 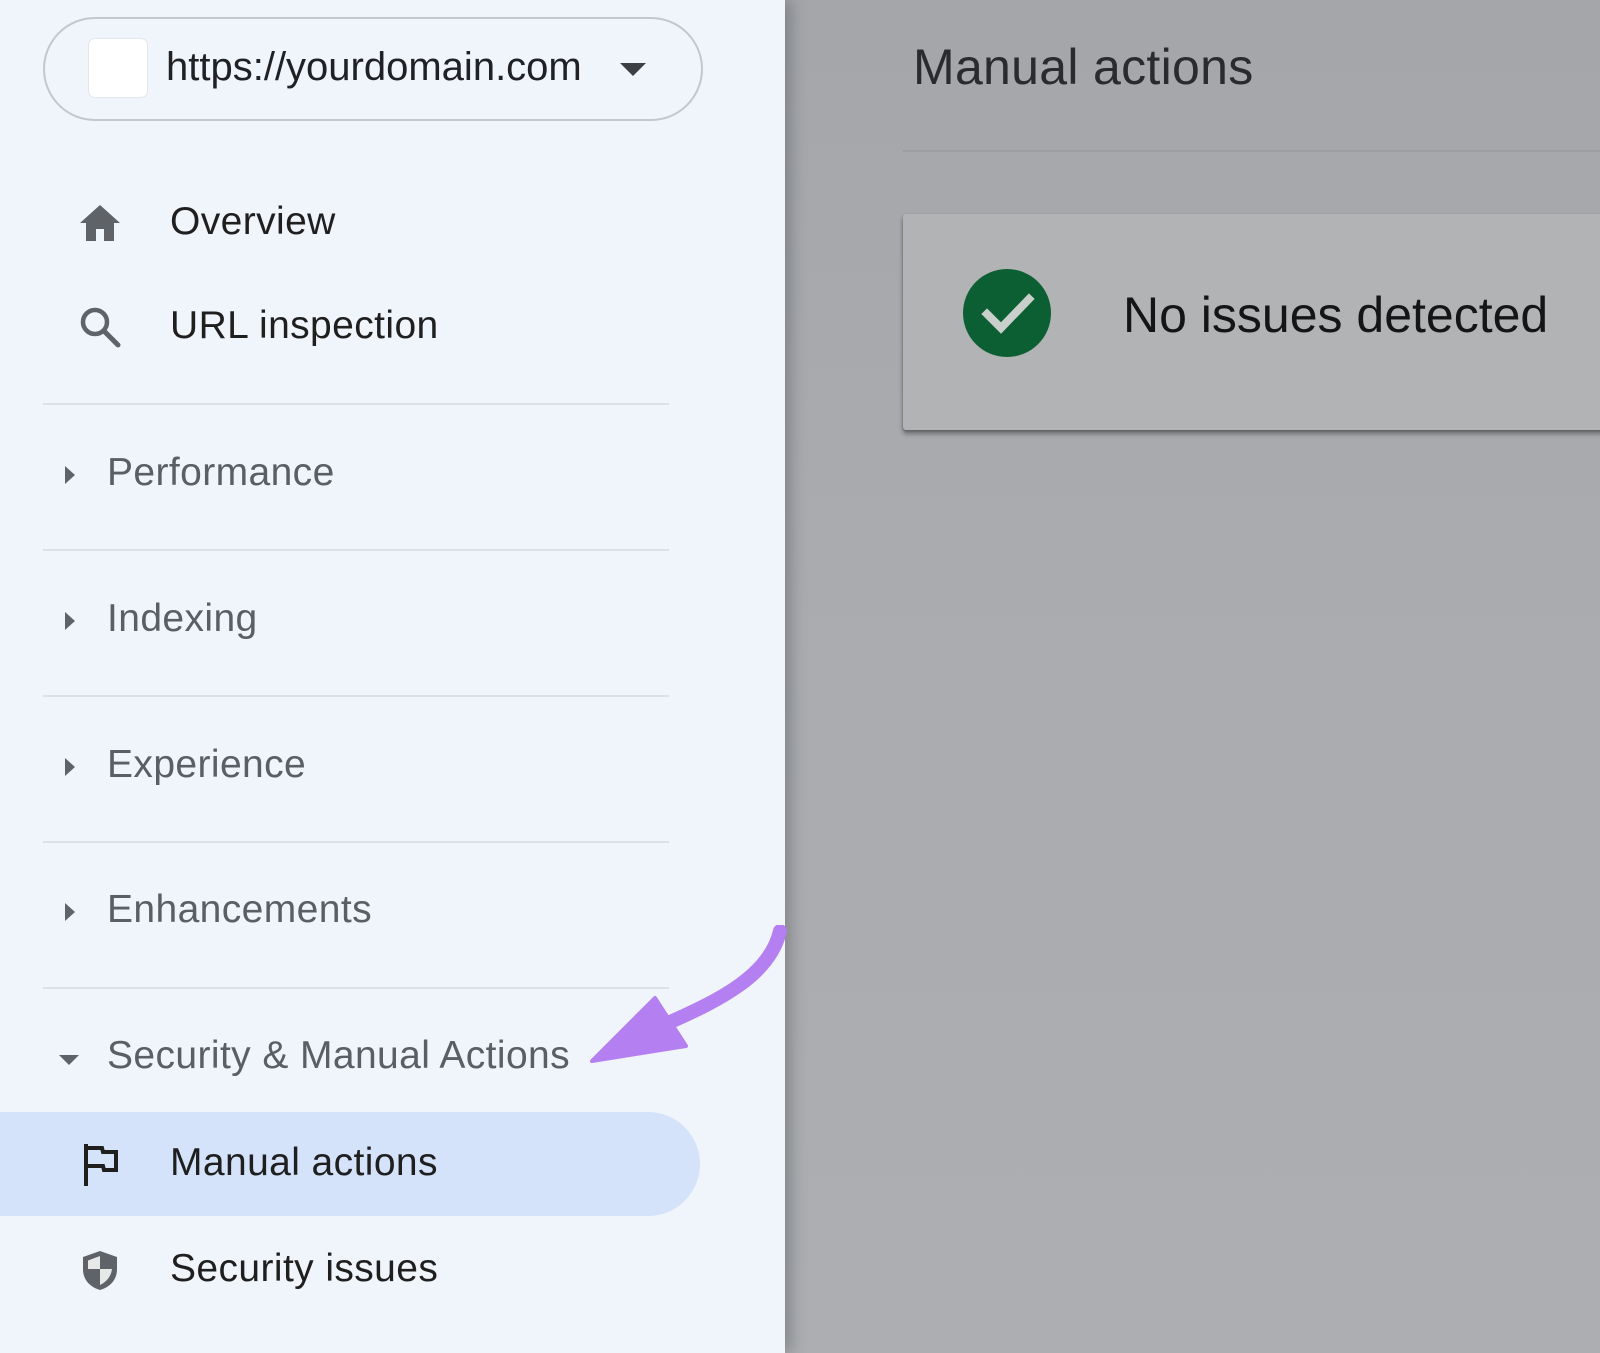 I want to click on section-label-security-manual-actions: Security & Manual Actions, so click(x=339, y=1055).